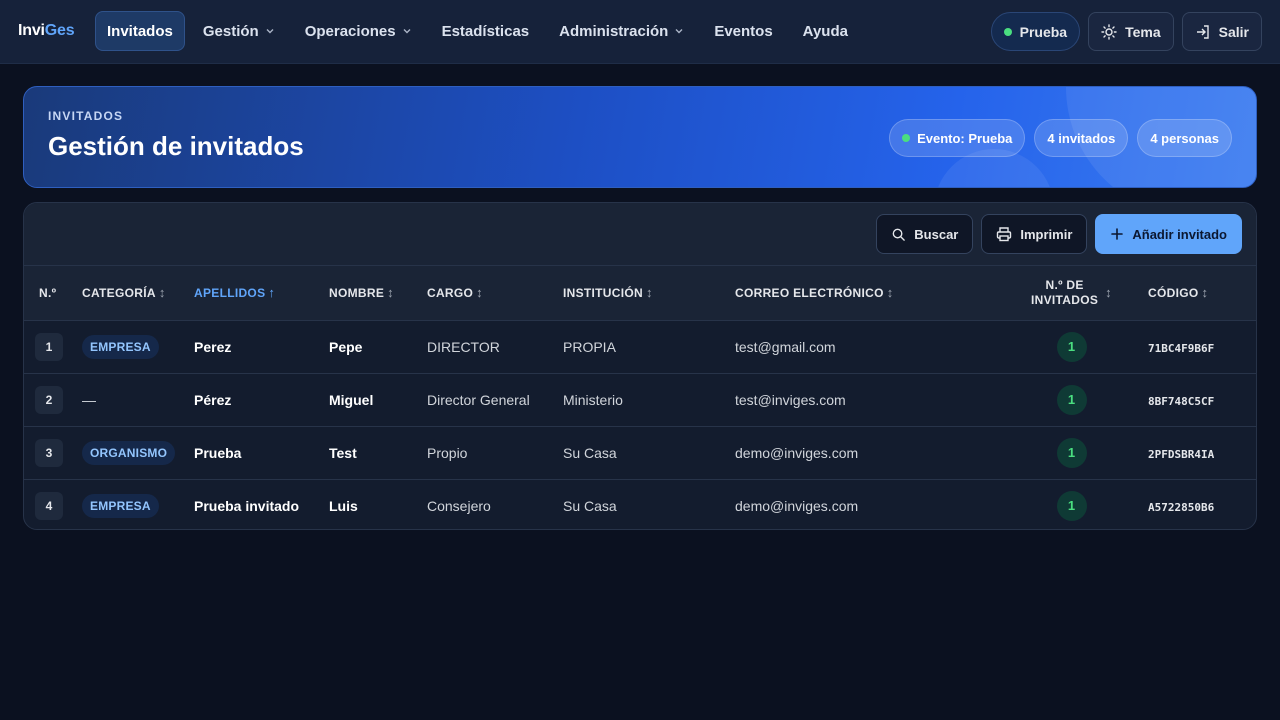  Describe the element at coordinates (129, 452) in the screenshot. I see `category-badge: ORGANISMO` at that location.